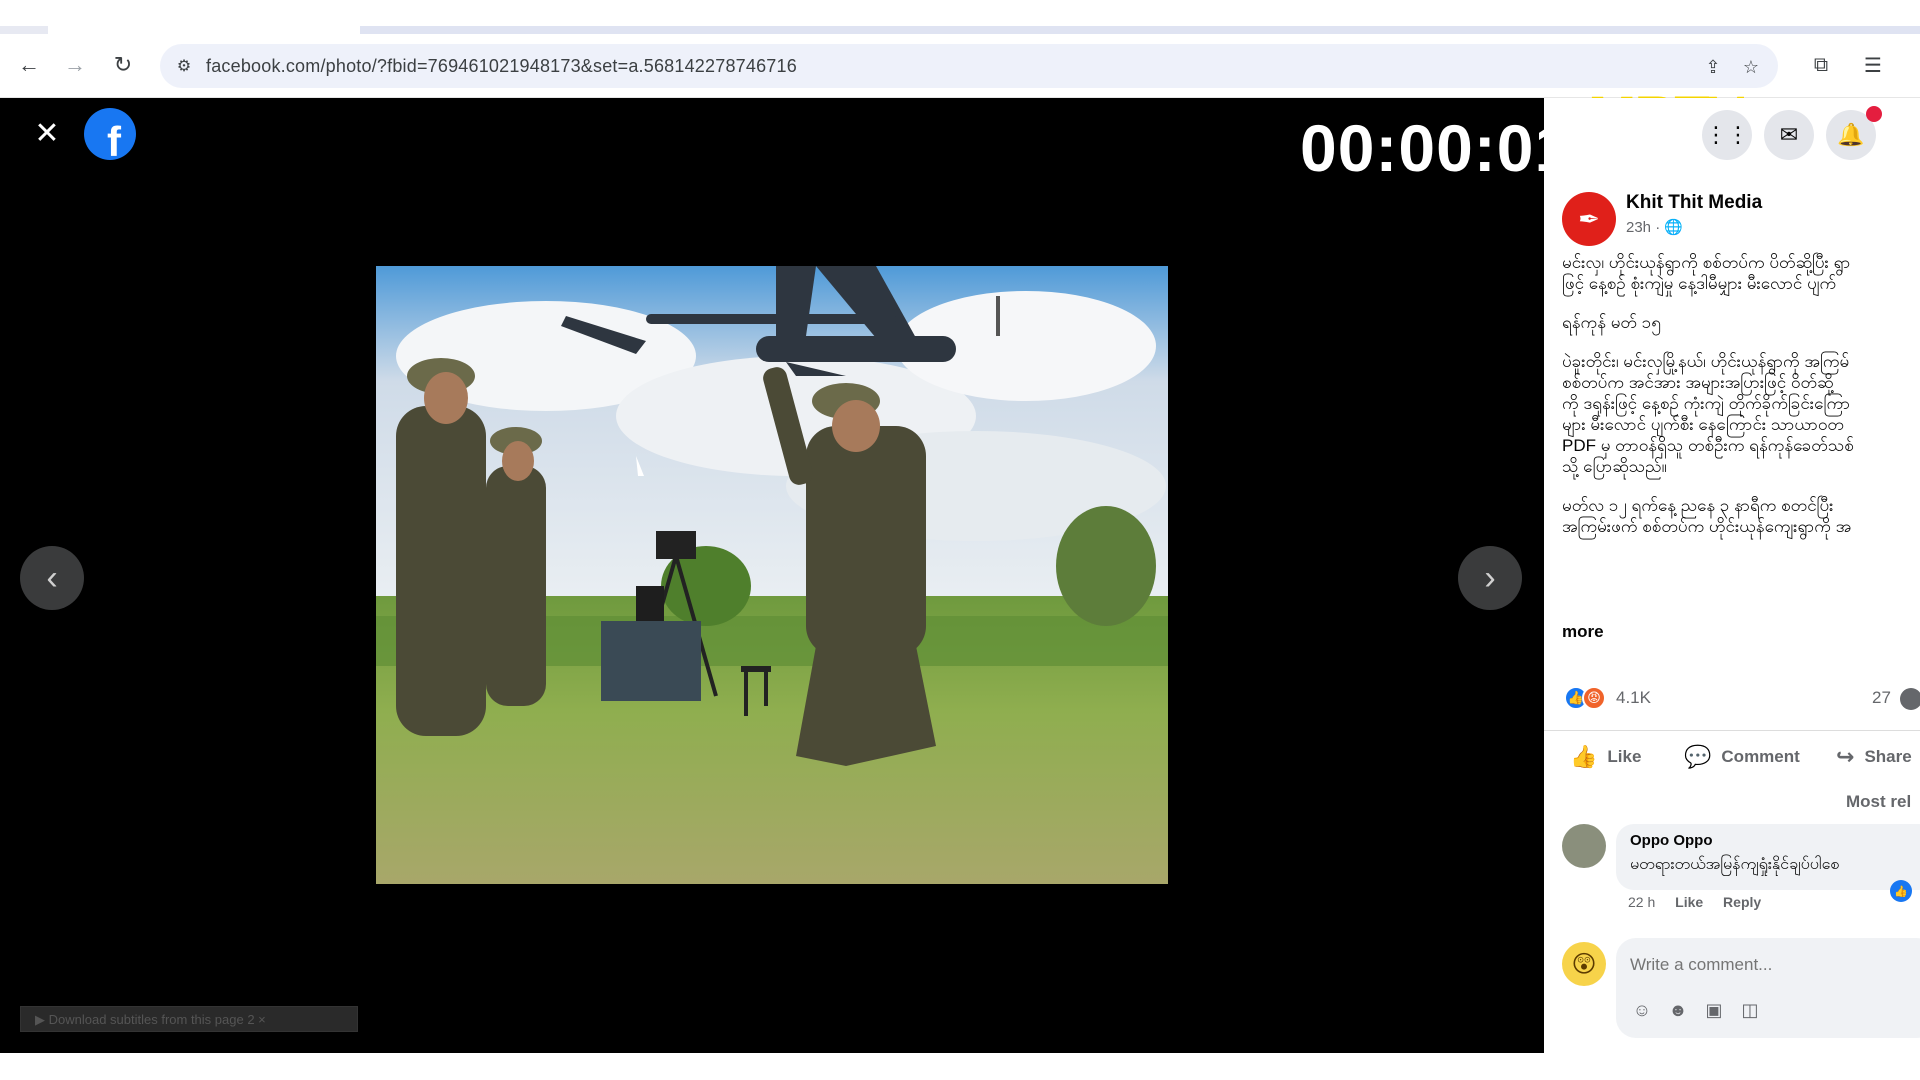 This screenshot has width=1920, height=1080. I want to click on reaction-count: 4.1K, so click(1633, 697).